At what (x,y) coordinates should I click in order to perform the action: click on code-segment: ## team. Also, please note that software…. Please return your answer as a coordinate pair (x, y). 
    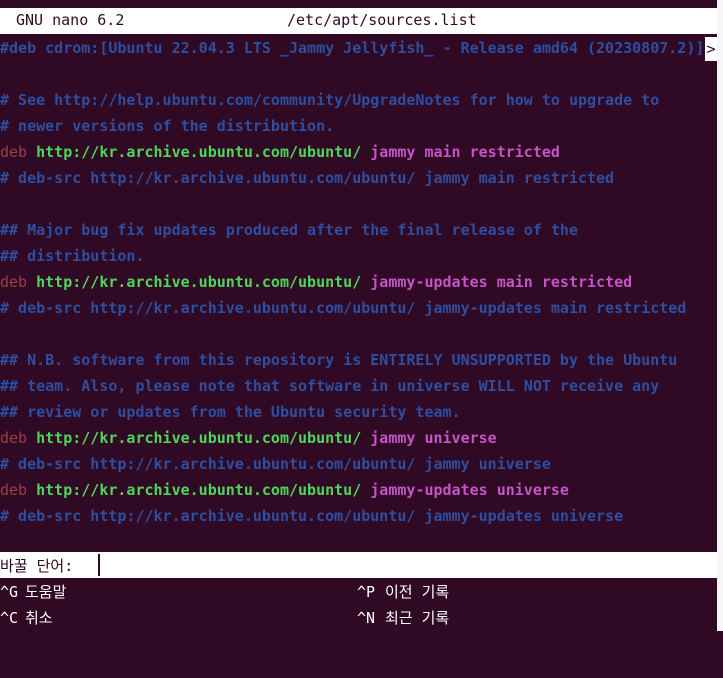
    Looking at the image, I should click on (330, 386).